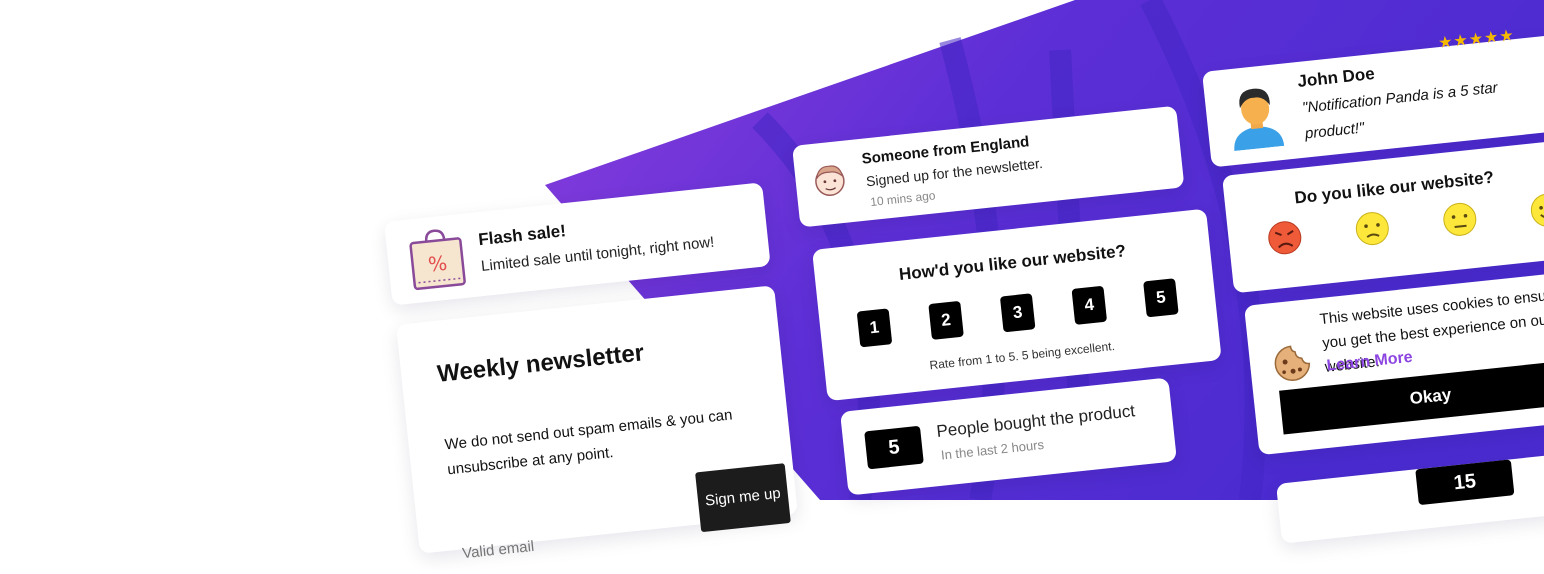 This screenshot has width=1544, height=574. What do you see at coordinates (522, 235) in the screenshot?
I see `flash-sale-title: Flash sale!` at bounding box center [522, 235].